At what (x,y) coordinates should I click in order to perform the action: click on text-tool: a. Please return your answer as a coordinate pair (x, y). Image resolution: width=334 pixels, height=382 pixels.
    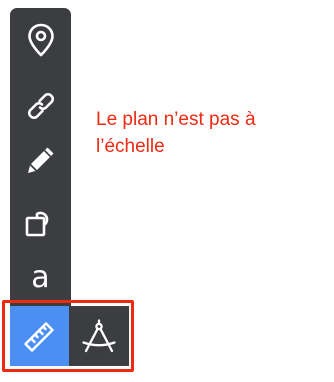
    Looking at the image, I should click on (40, 278).